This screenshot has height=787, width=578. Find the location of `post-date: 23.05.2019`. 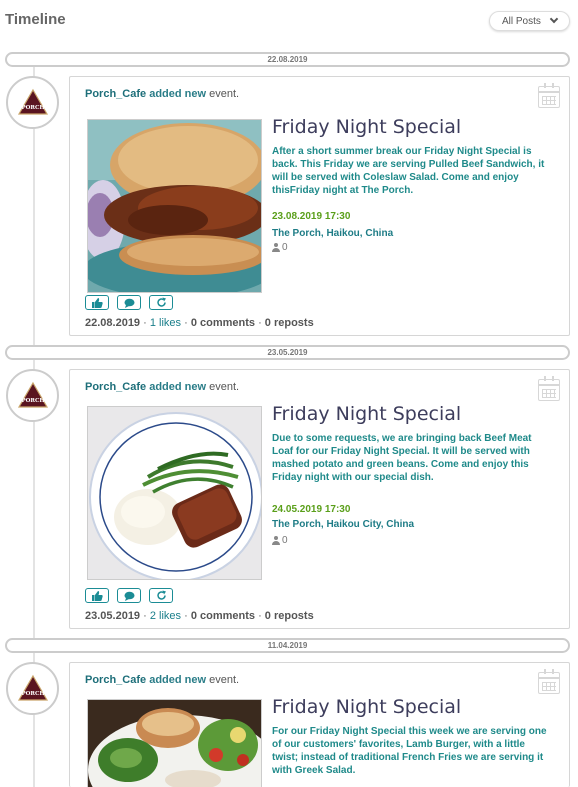

post-date: 23.05.2019 is located at coordinates (113, 616).